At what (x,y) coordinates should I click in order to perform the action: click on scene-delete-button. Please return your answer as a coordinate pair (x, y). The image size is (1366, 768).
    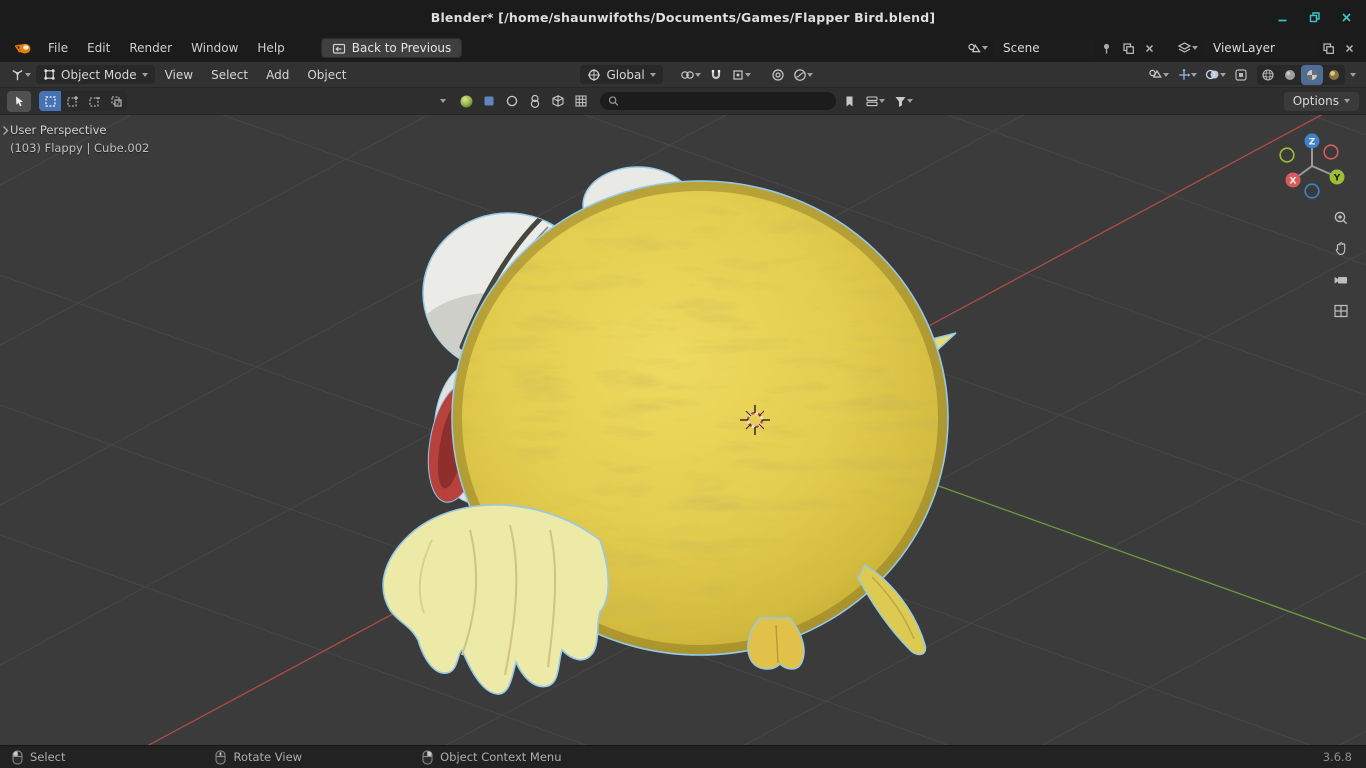
    Looking at the image, I should click on (1149, 48).